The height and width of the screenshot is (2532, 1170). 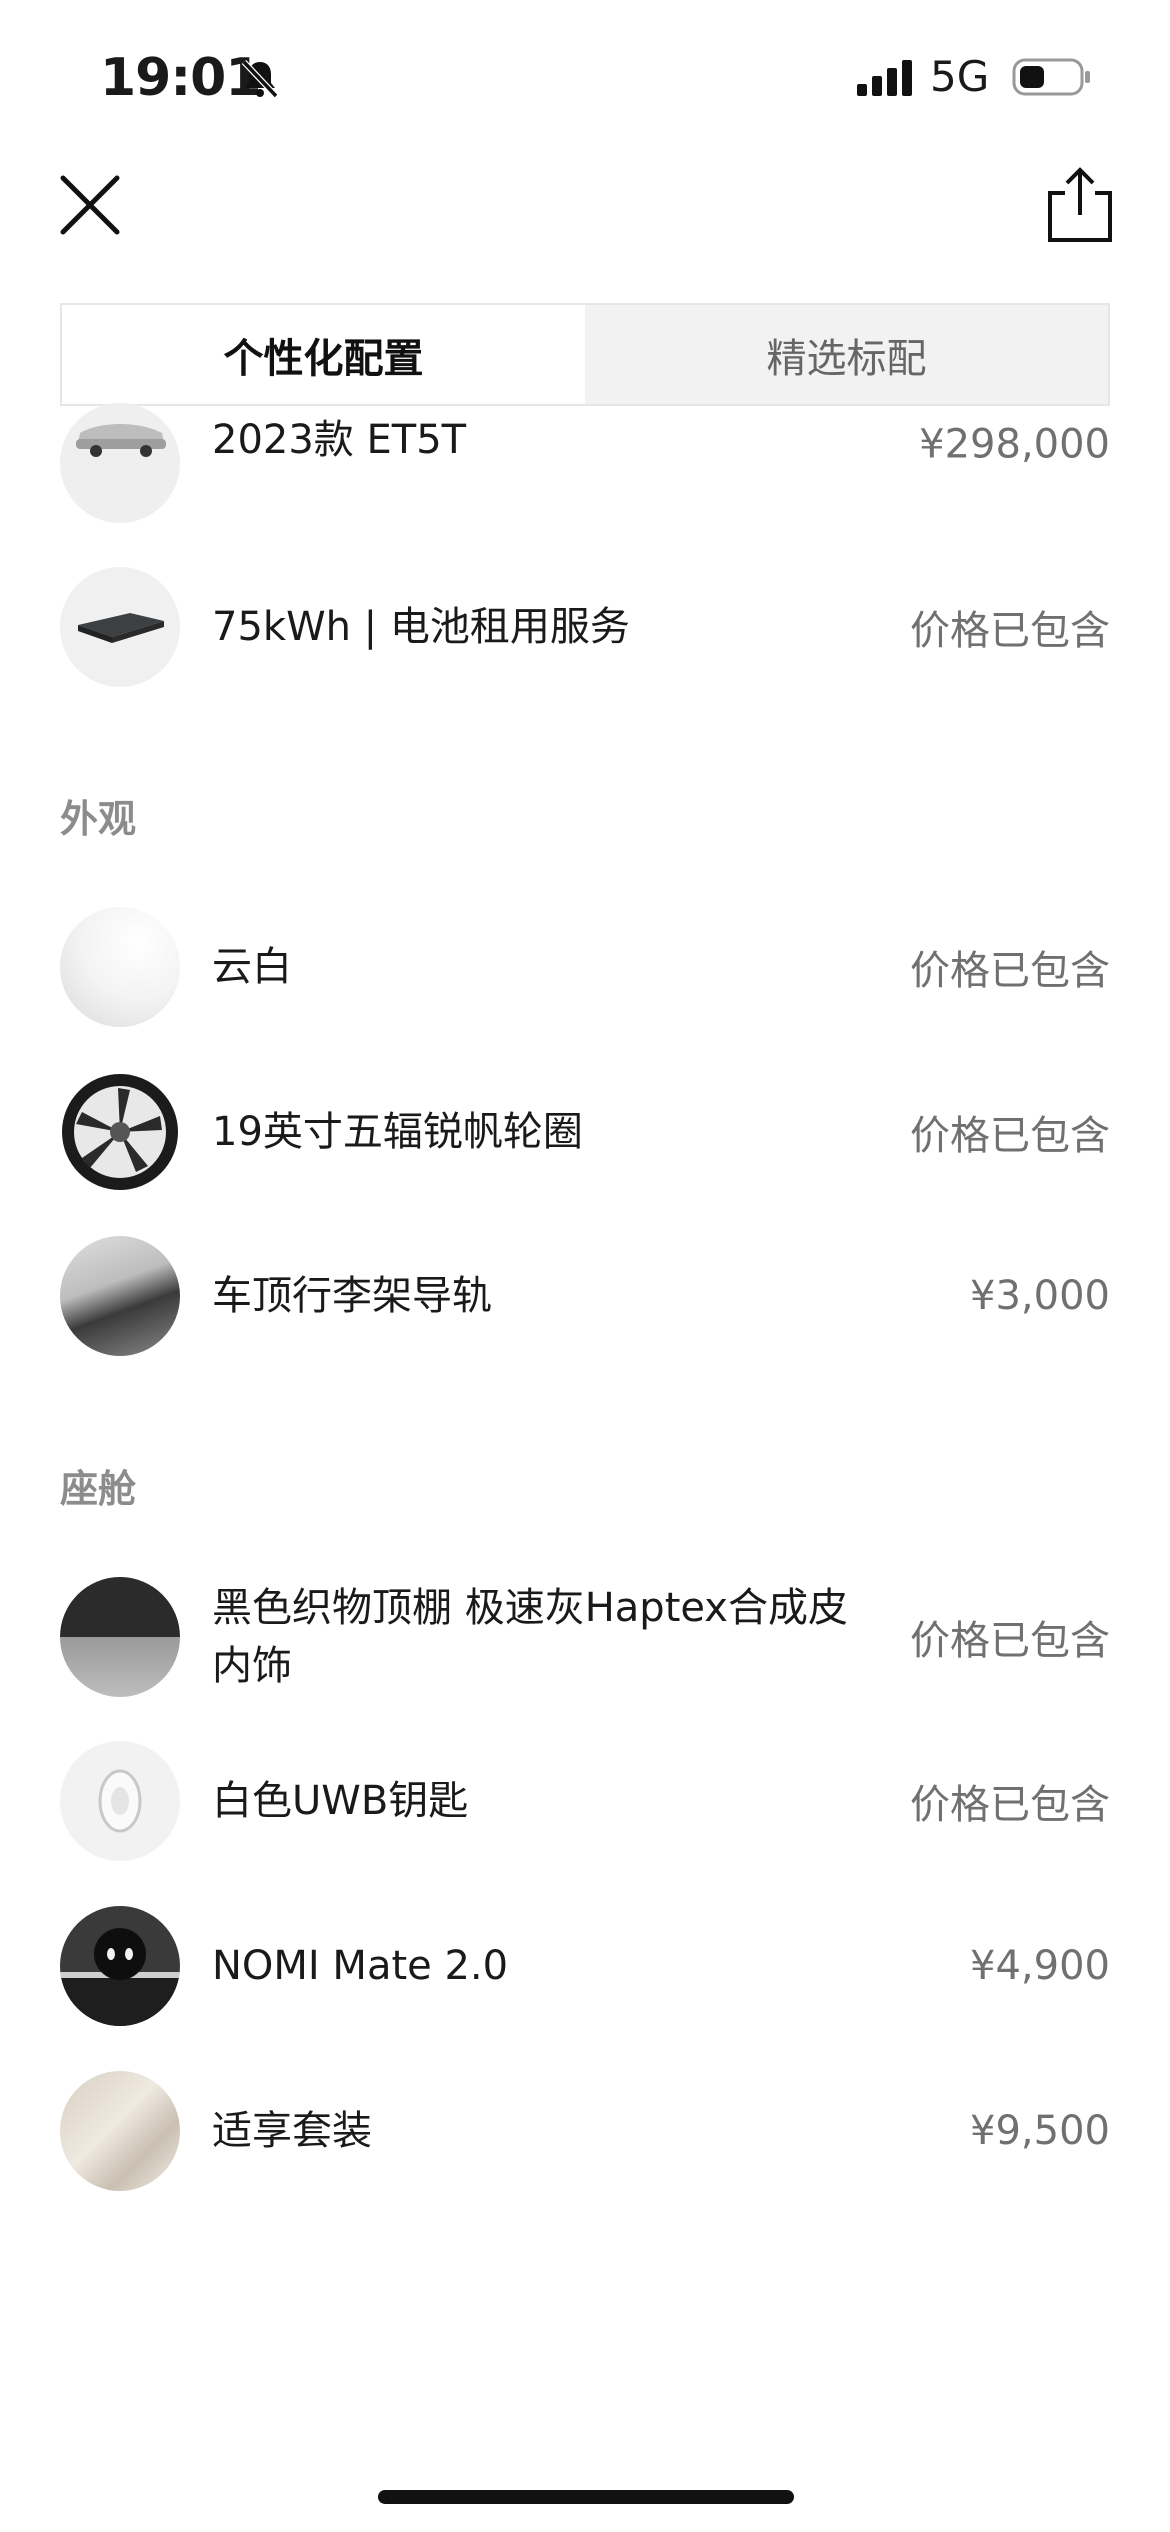 I want to click on nomi-mate-thumbnail, so click(x=120, y=1966).